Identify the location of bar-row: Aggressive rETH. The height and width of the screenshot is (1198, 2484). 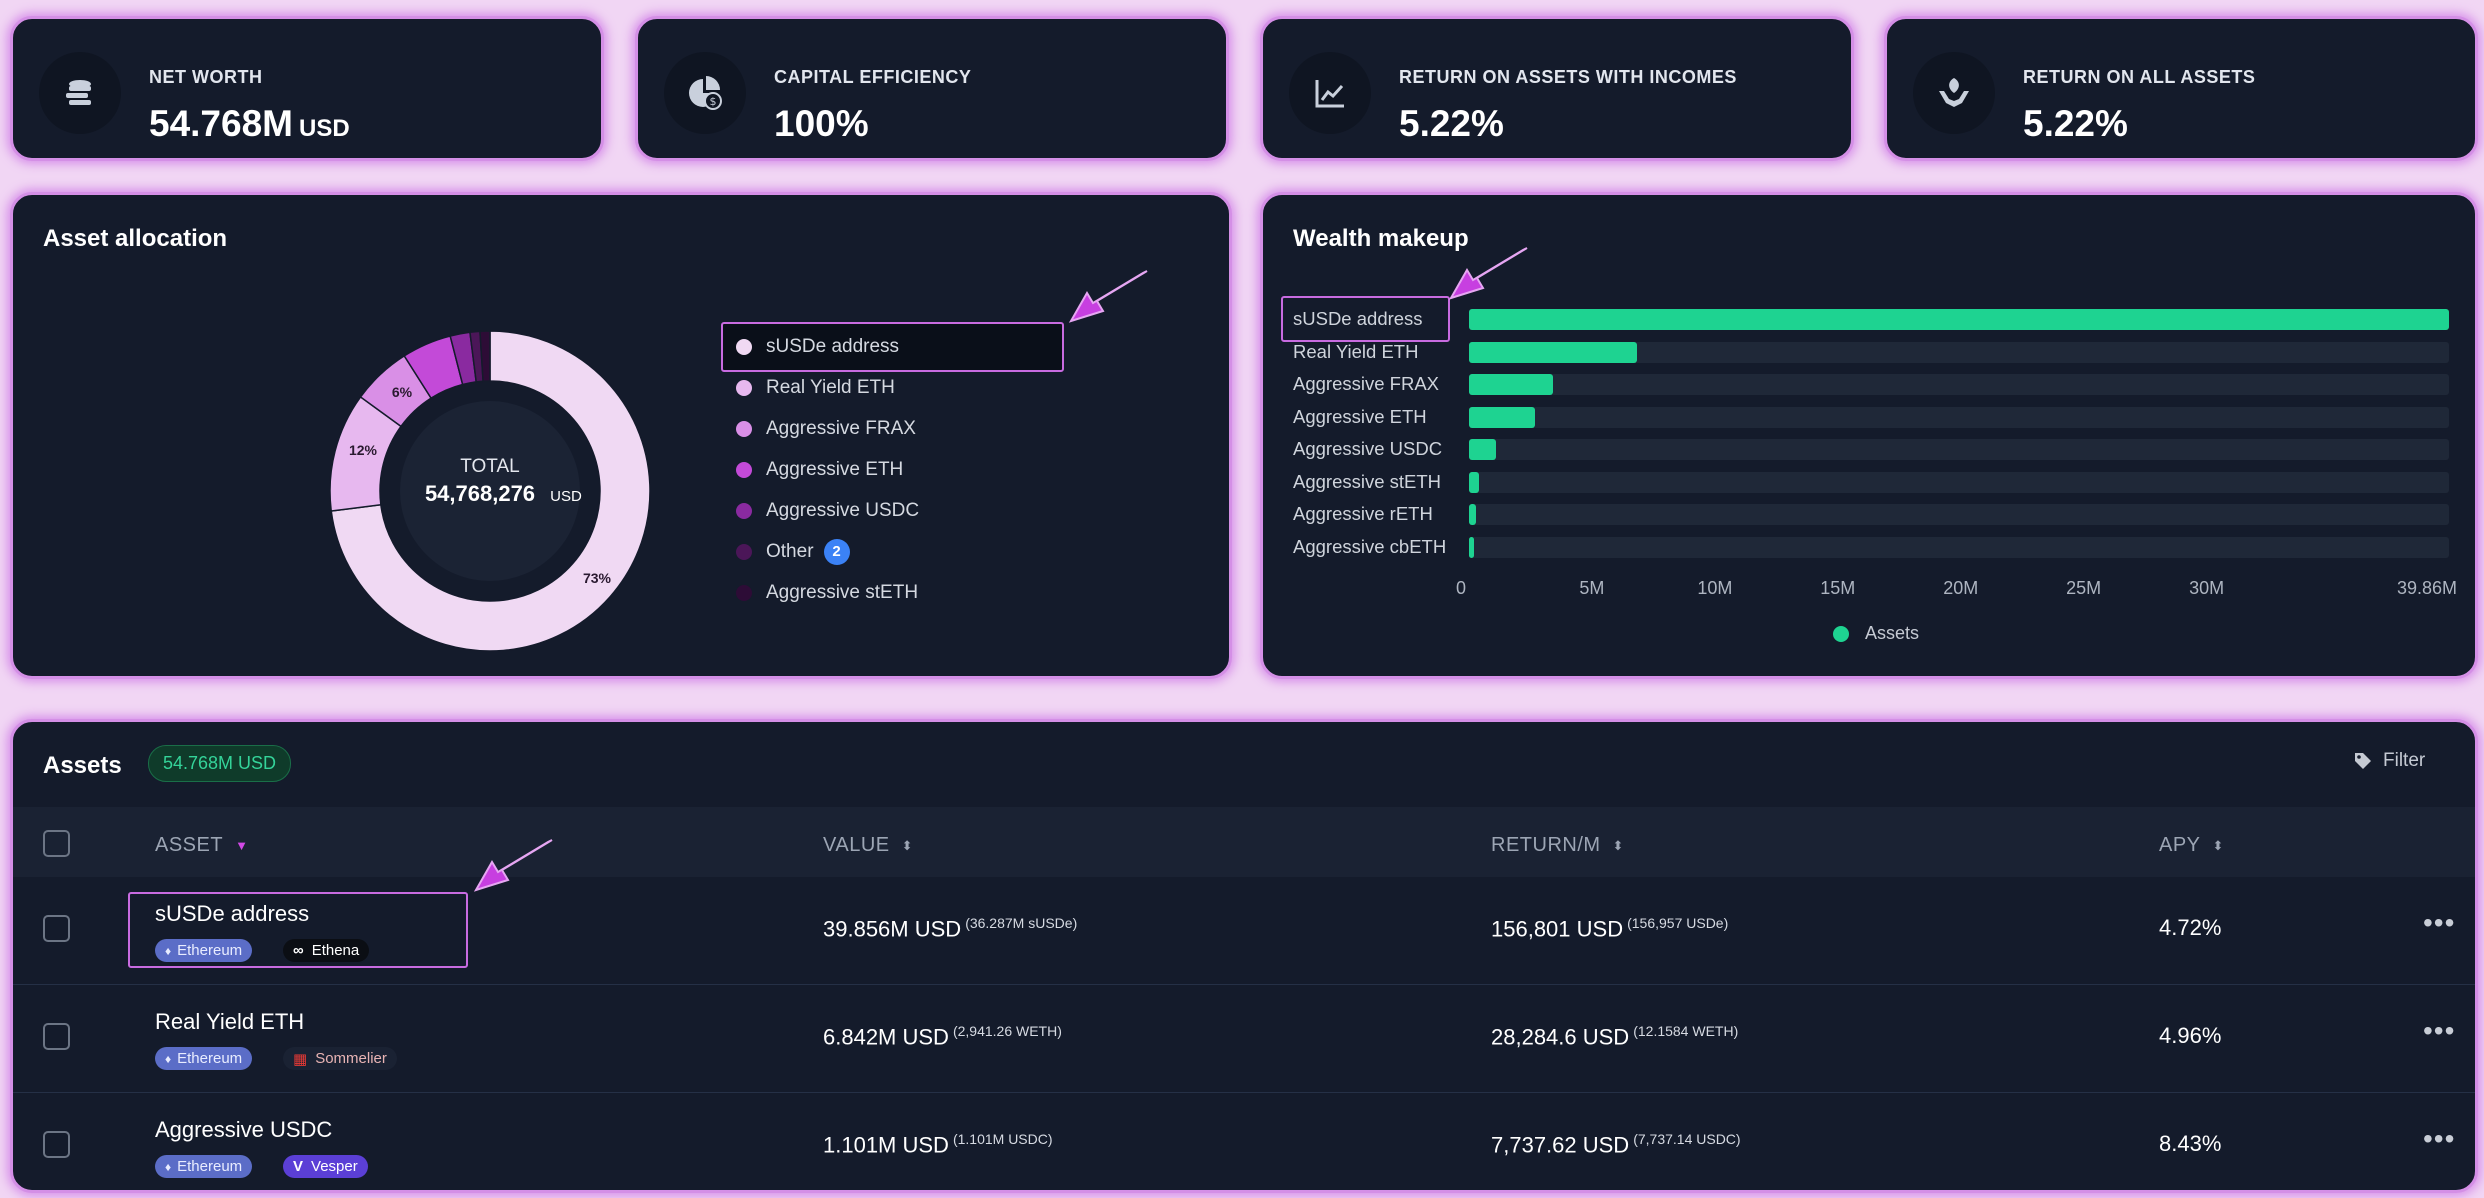
(1869, 514).